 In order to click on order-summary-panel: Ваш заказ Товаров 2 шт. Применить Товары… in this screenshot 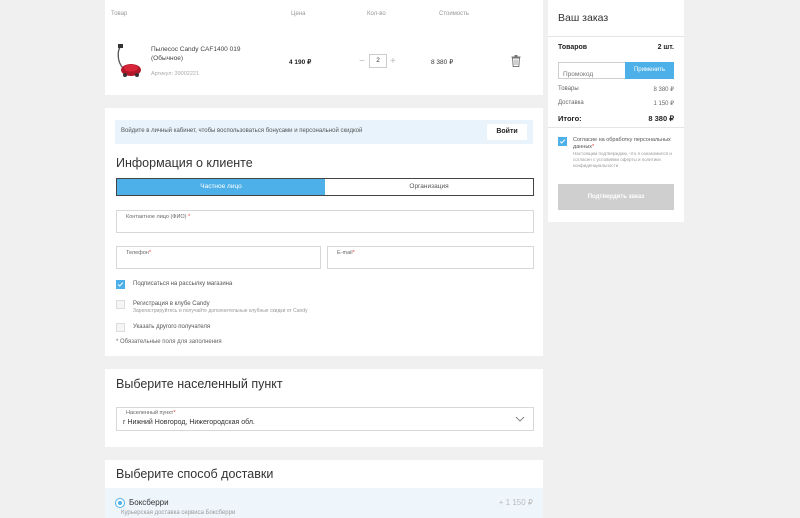, I will do `click(616, 111)`.